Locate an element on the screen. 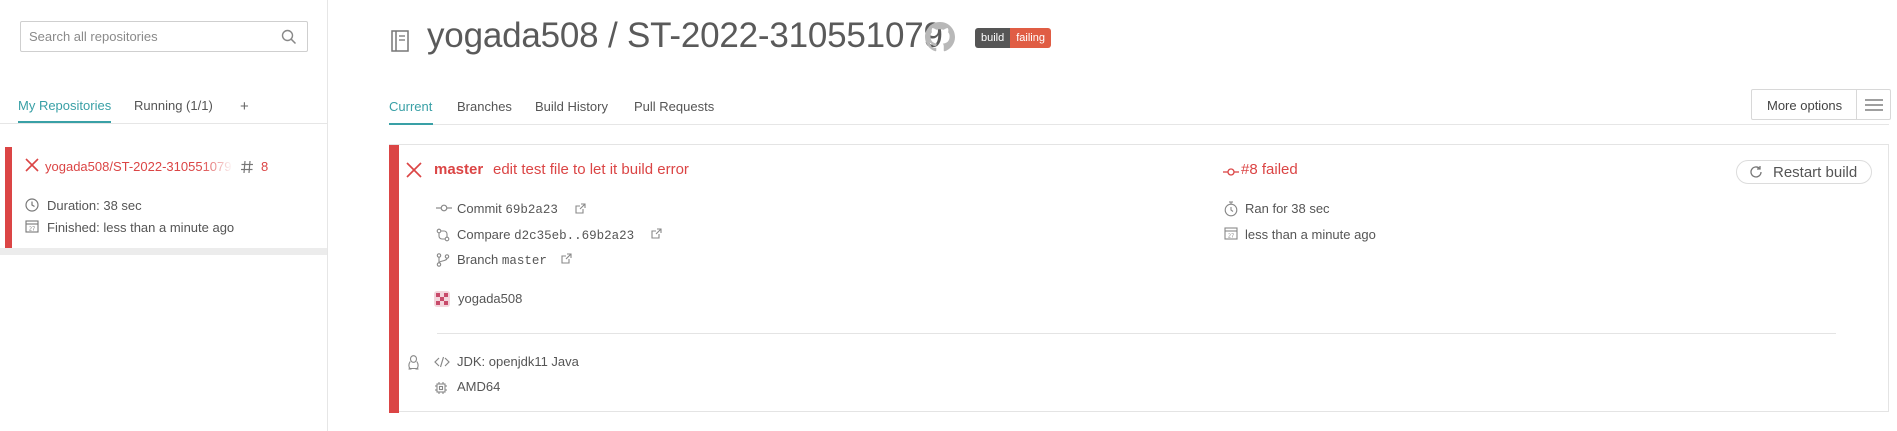 Image resolution: width=1897 pixels, height=431 pixels. stopwatch-icon is located at coordinates (1231, 209).